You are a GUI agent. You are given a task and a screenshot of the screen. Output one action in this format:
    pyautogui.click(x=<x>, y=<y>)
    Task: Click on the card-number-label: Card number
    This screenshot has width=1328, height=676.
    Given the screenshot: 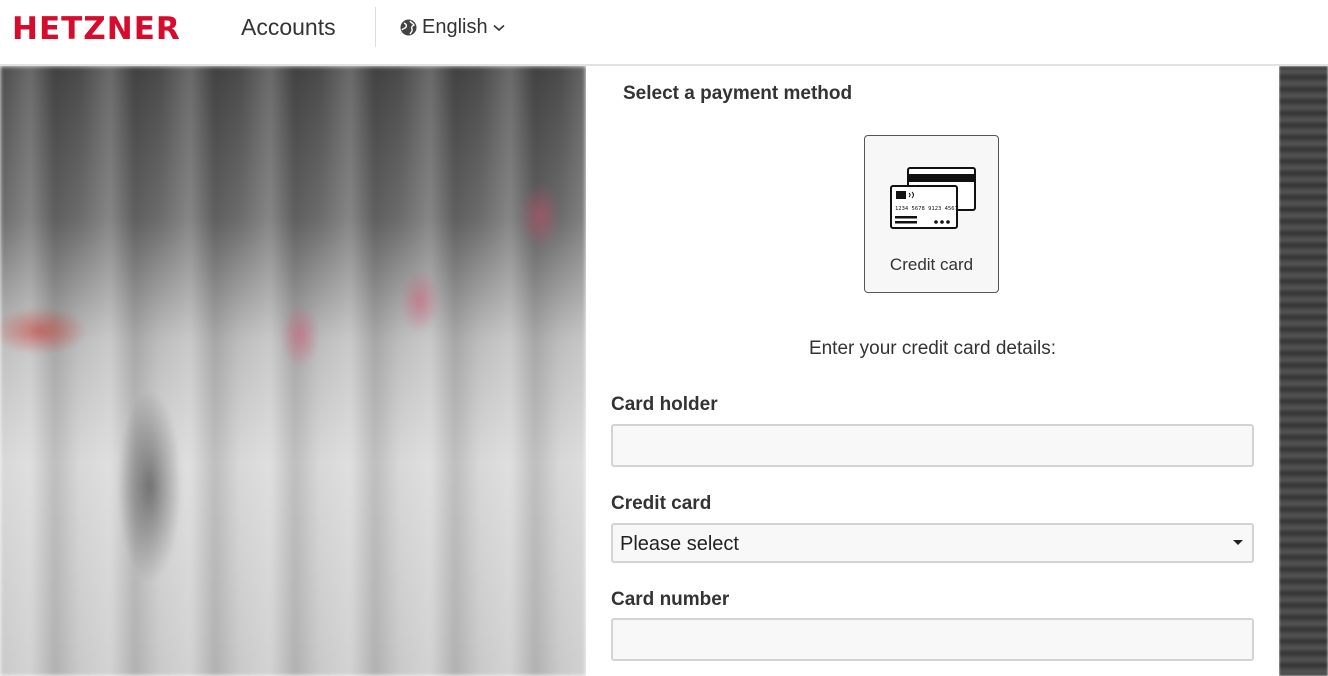 What is the action you would take?
    pyautogui.click(x=670, y=599)
    